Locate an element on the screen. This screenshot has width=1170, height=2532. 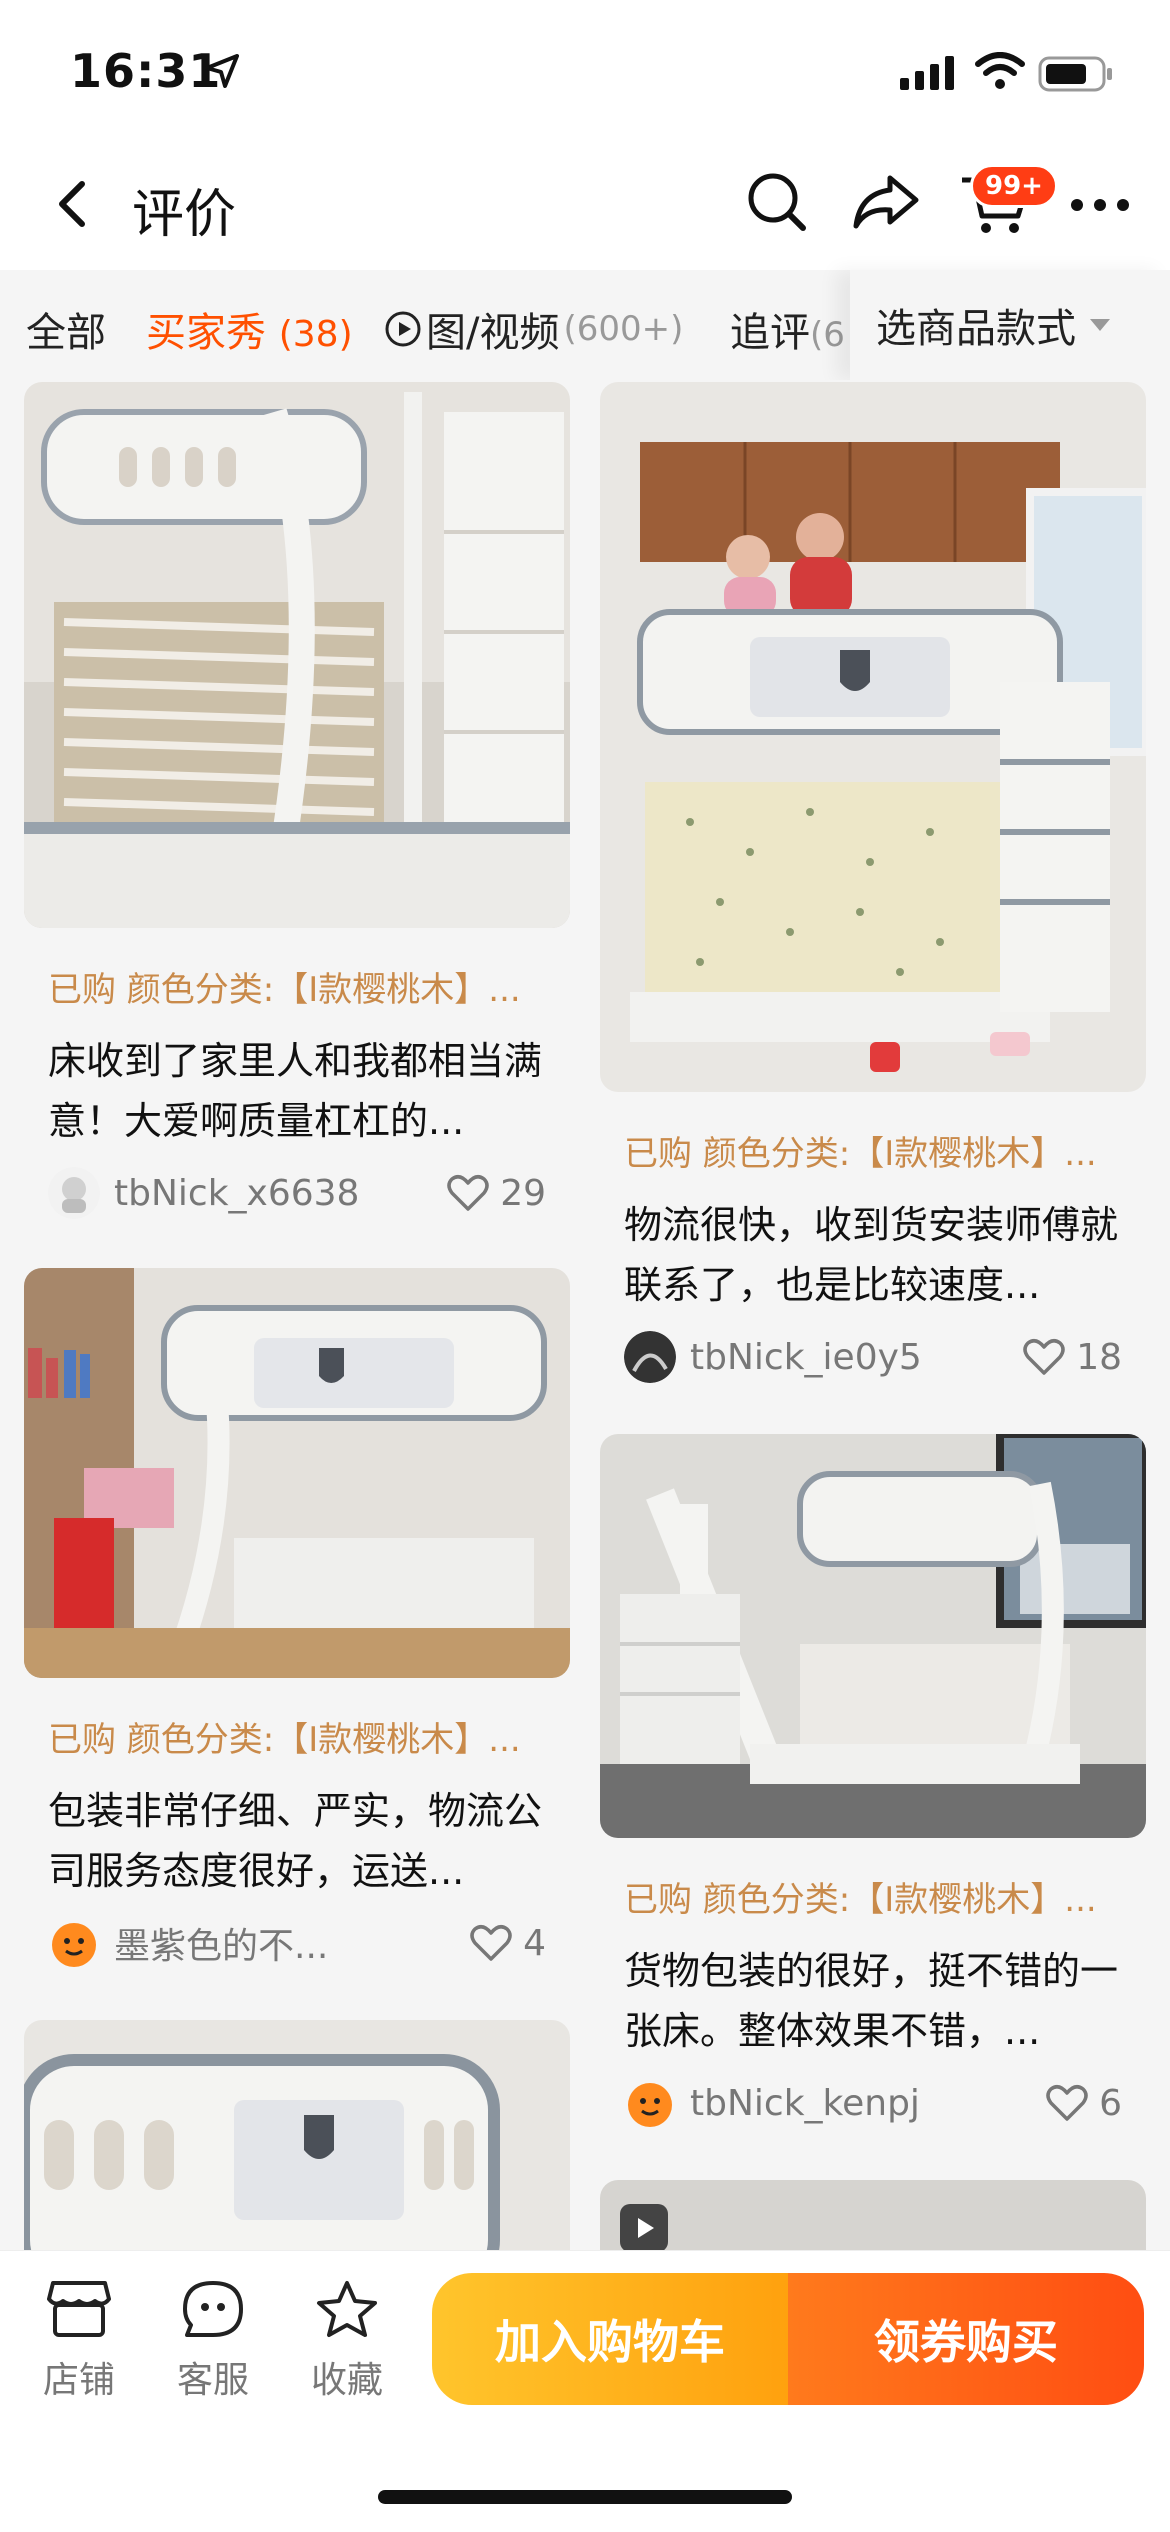
tab-buyer-show: 买家秀 (38) is located at coordinates (249, 329).